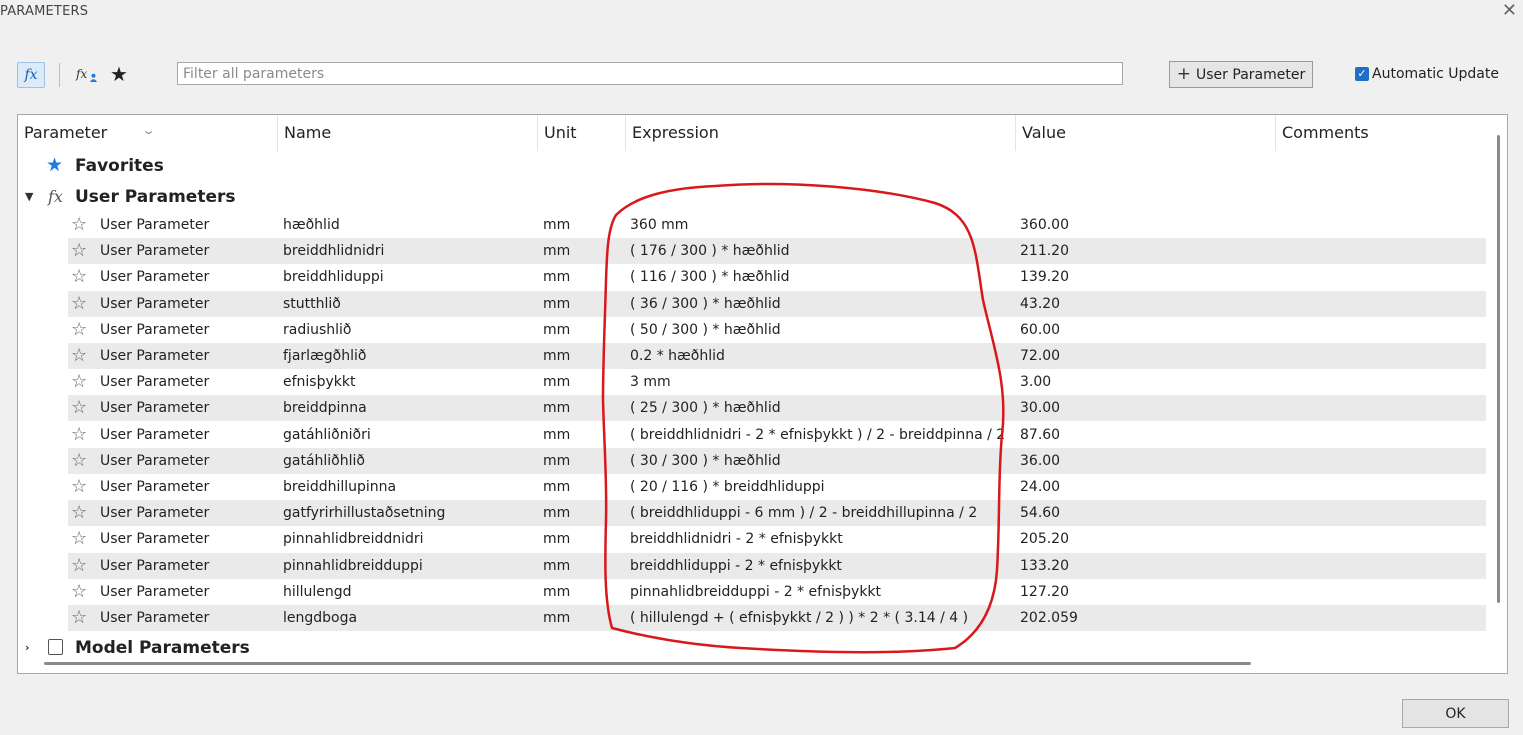 This screenshot has width=1523, height=735. Describe the element at coordinates (1044, 591) in the screenshot. I see `value-cell: 127.20` at that location.